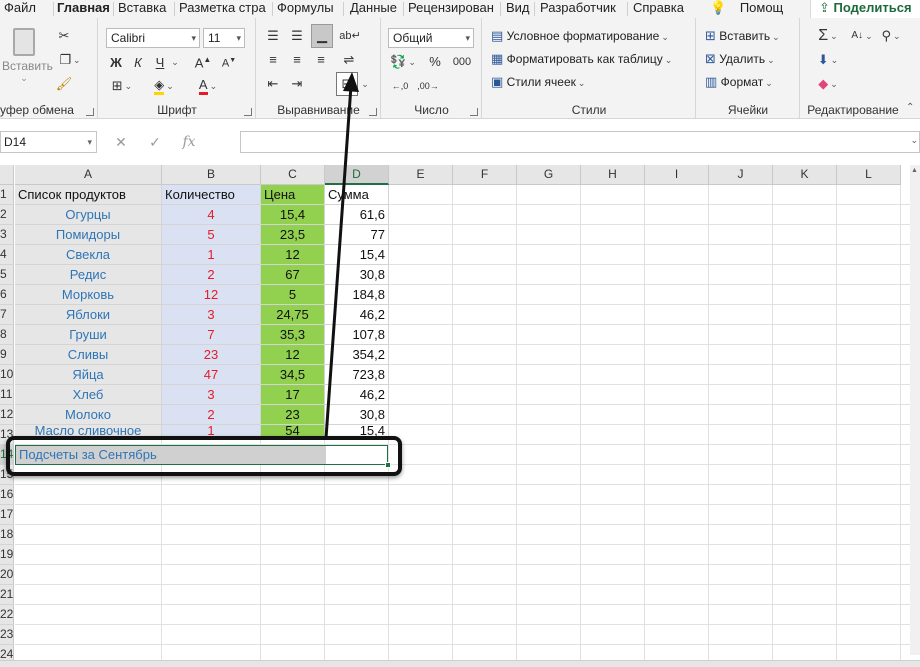  What do you see at coordinates (248, 112) in the screenshot?
I see `font-launcher` at bounding box center [248, 112].